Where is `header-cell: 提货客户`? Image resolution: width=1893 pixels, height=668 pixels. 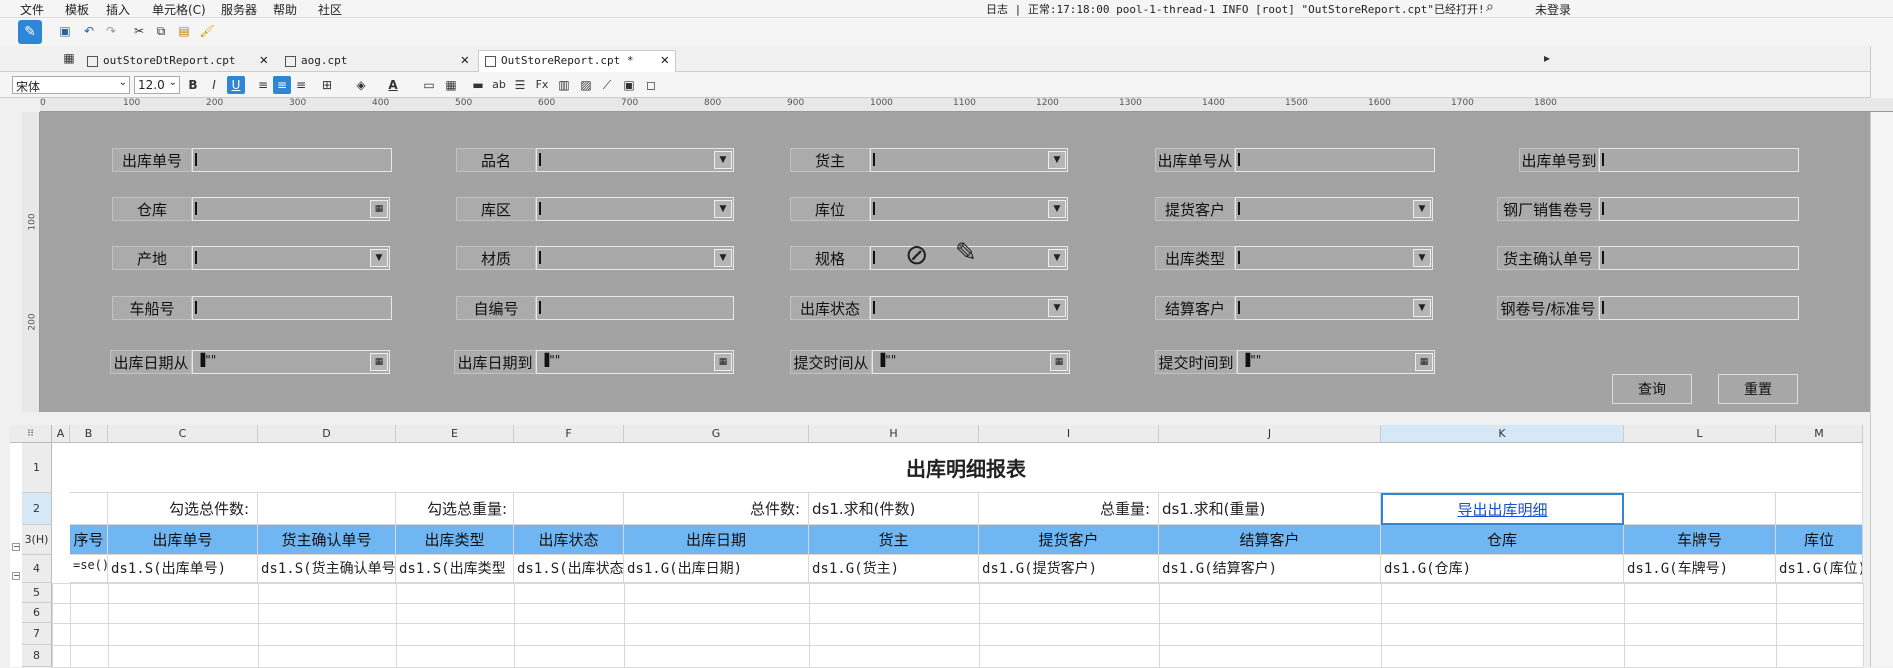
header-cell: 提货客户 is located at coordinates (1069, 540).